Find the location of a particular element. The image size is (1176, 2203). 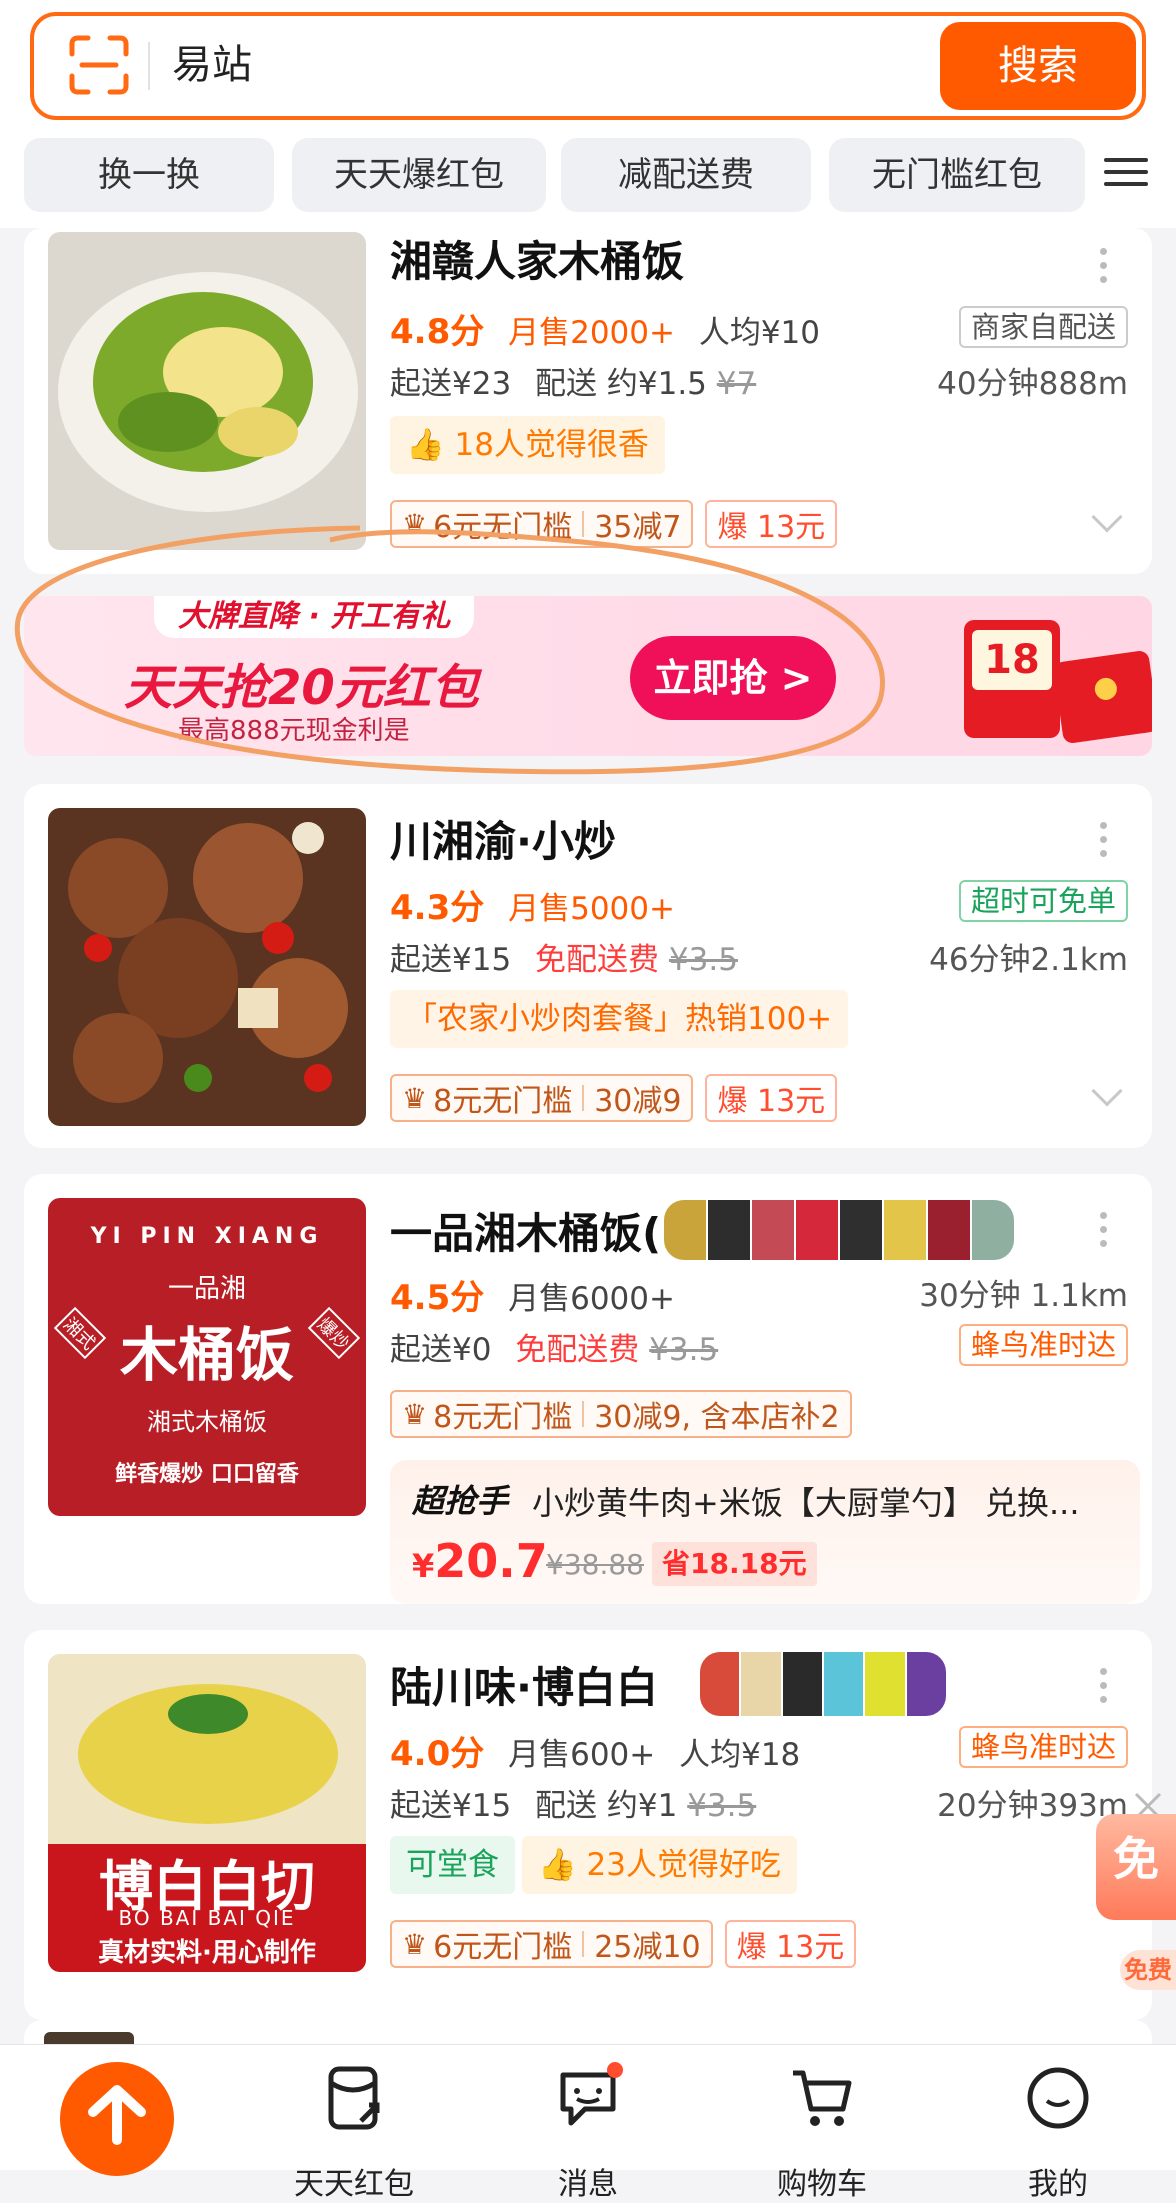

tab-label: 我的 is located at coordinates (1058, 2184).